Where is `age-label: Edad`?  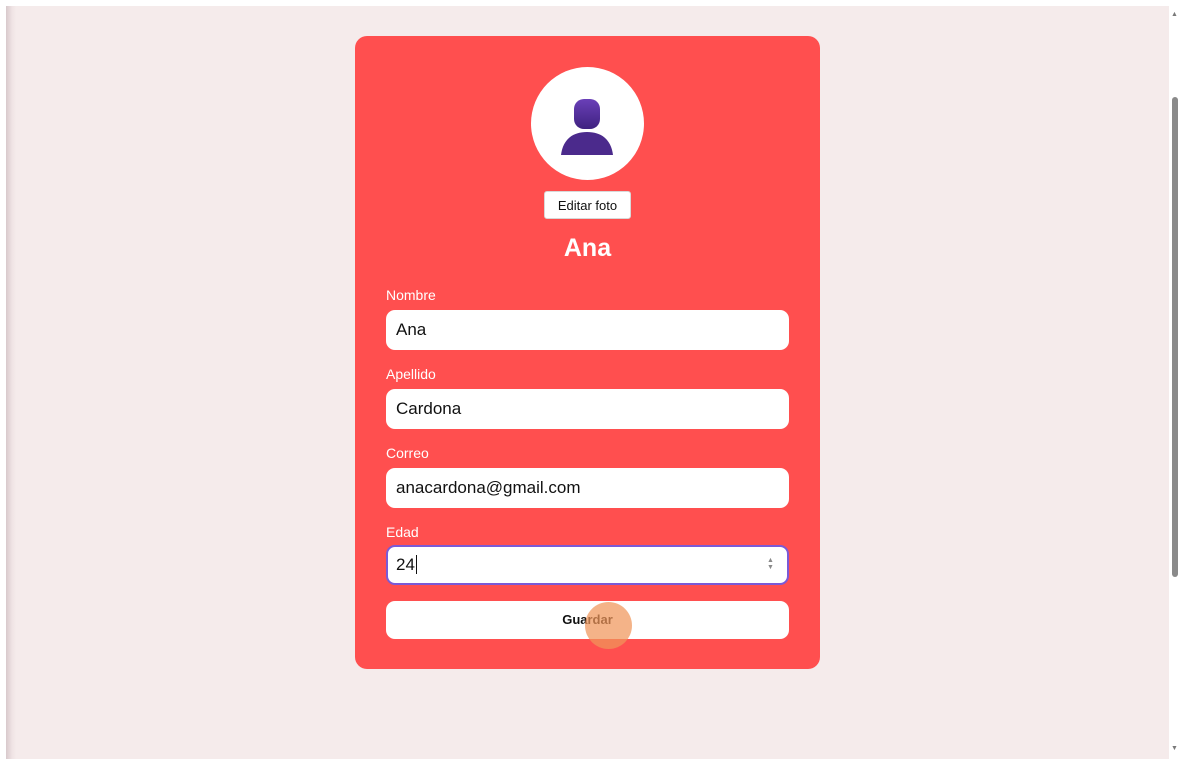 age-label: Edad is located at coordinates (402, 532).